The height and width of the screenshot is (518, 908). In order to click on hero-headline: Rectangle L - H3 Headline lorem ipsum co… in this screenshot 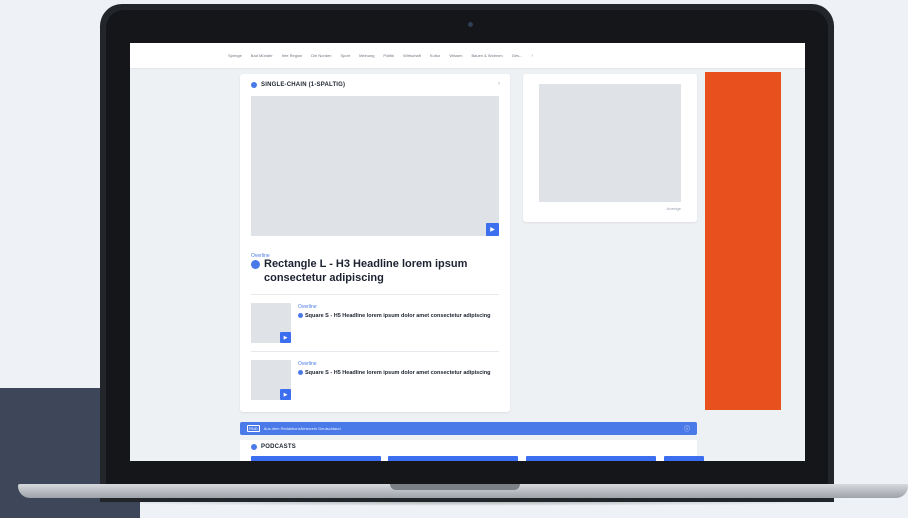, I will do `click(377, 271)`.